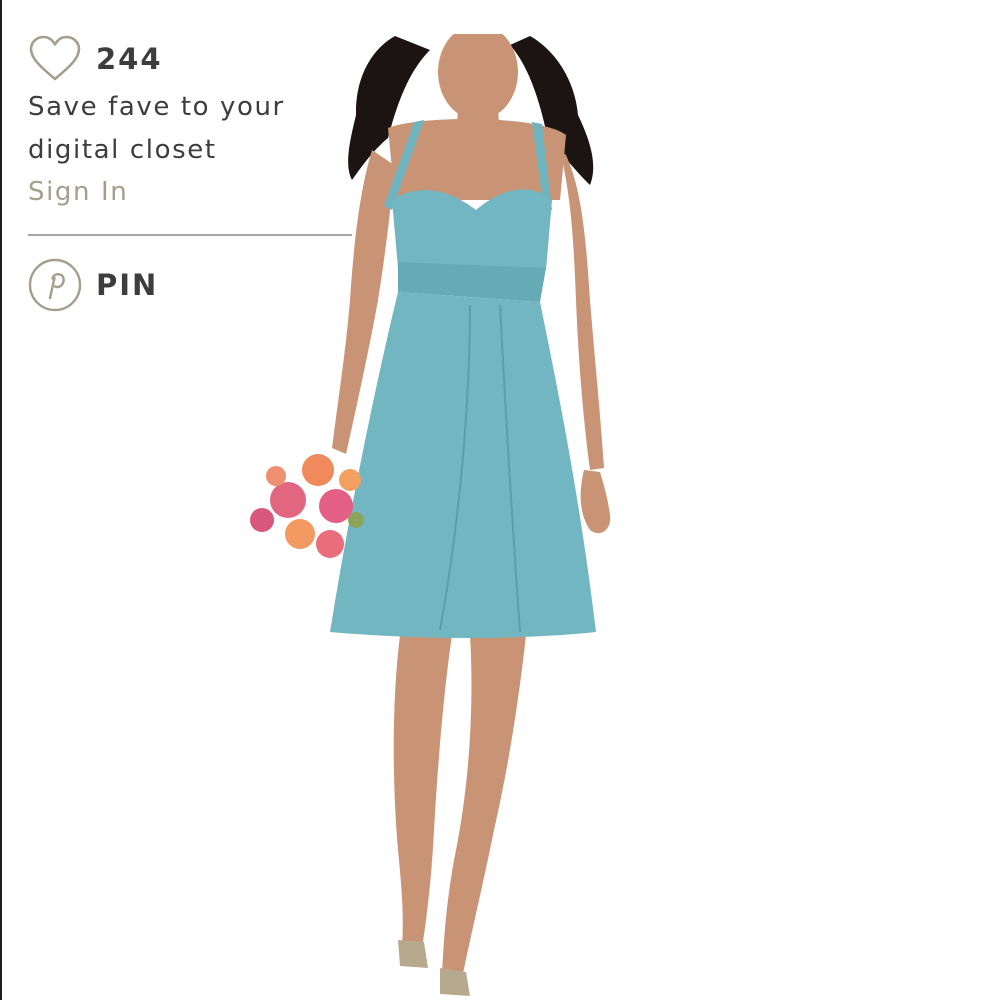 Image resolution: width=1000 pixels, height=1000 pixels. What do you see at coordinates (127, 285) in the screenshot?
I see `pin-label: PIN` at bounding box center [127, 285].